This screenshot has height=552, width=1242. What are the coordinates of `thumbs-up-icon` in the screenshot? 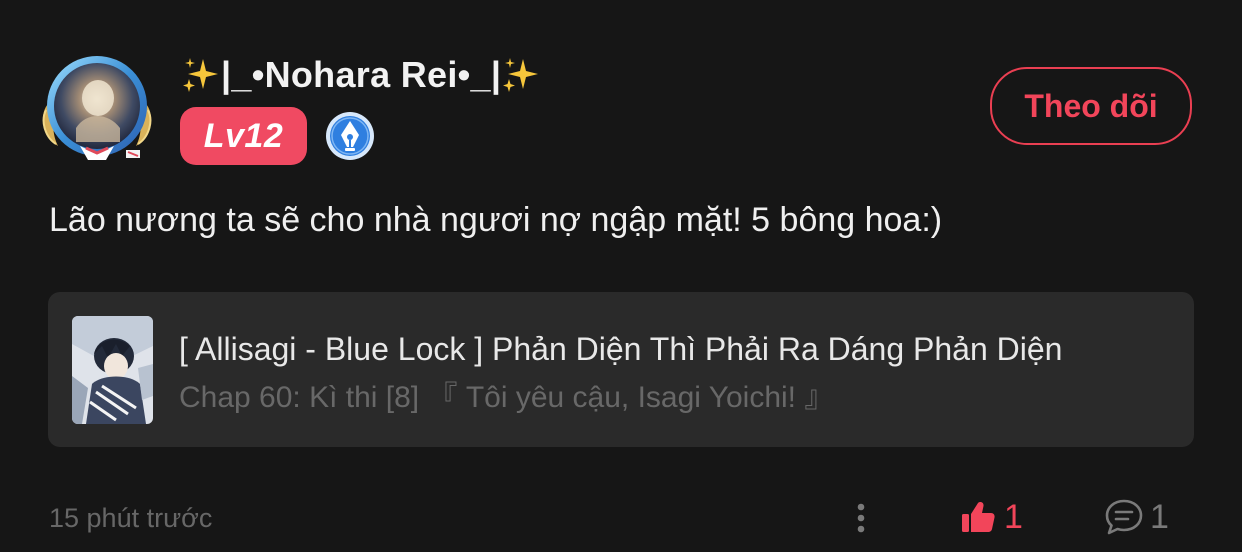 It's located at (978, 517).